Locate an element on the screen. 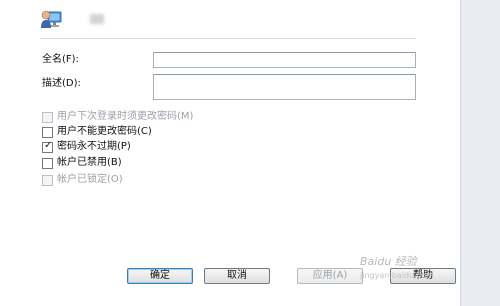  header-divider is located at coordinates (228, 38).